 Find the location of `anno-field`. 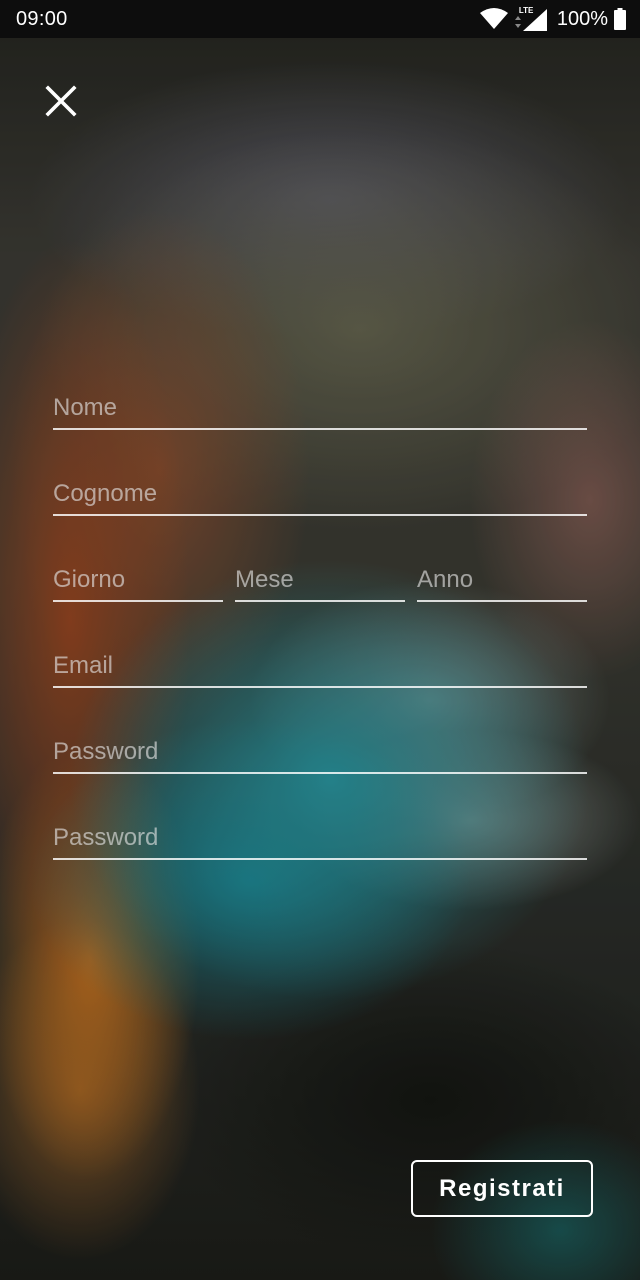

anno-field is located at coordinates (502, 581).